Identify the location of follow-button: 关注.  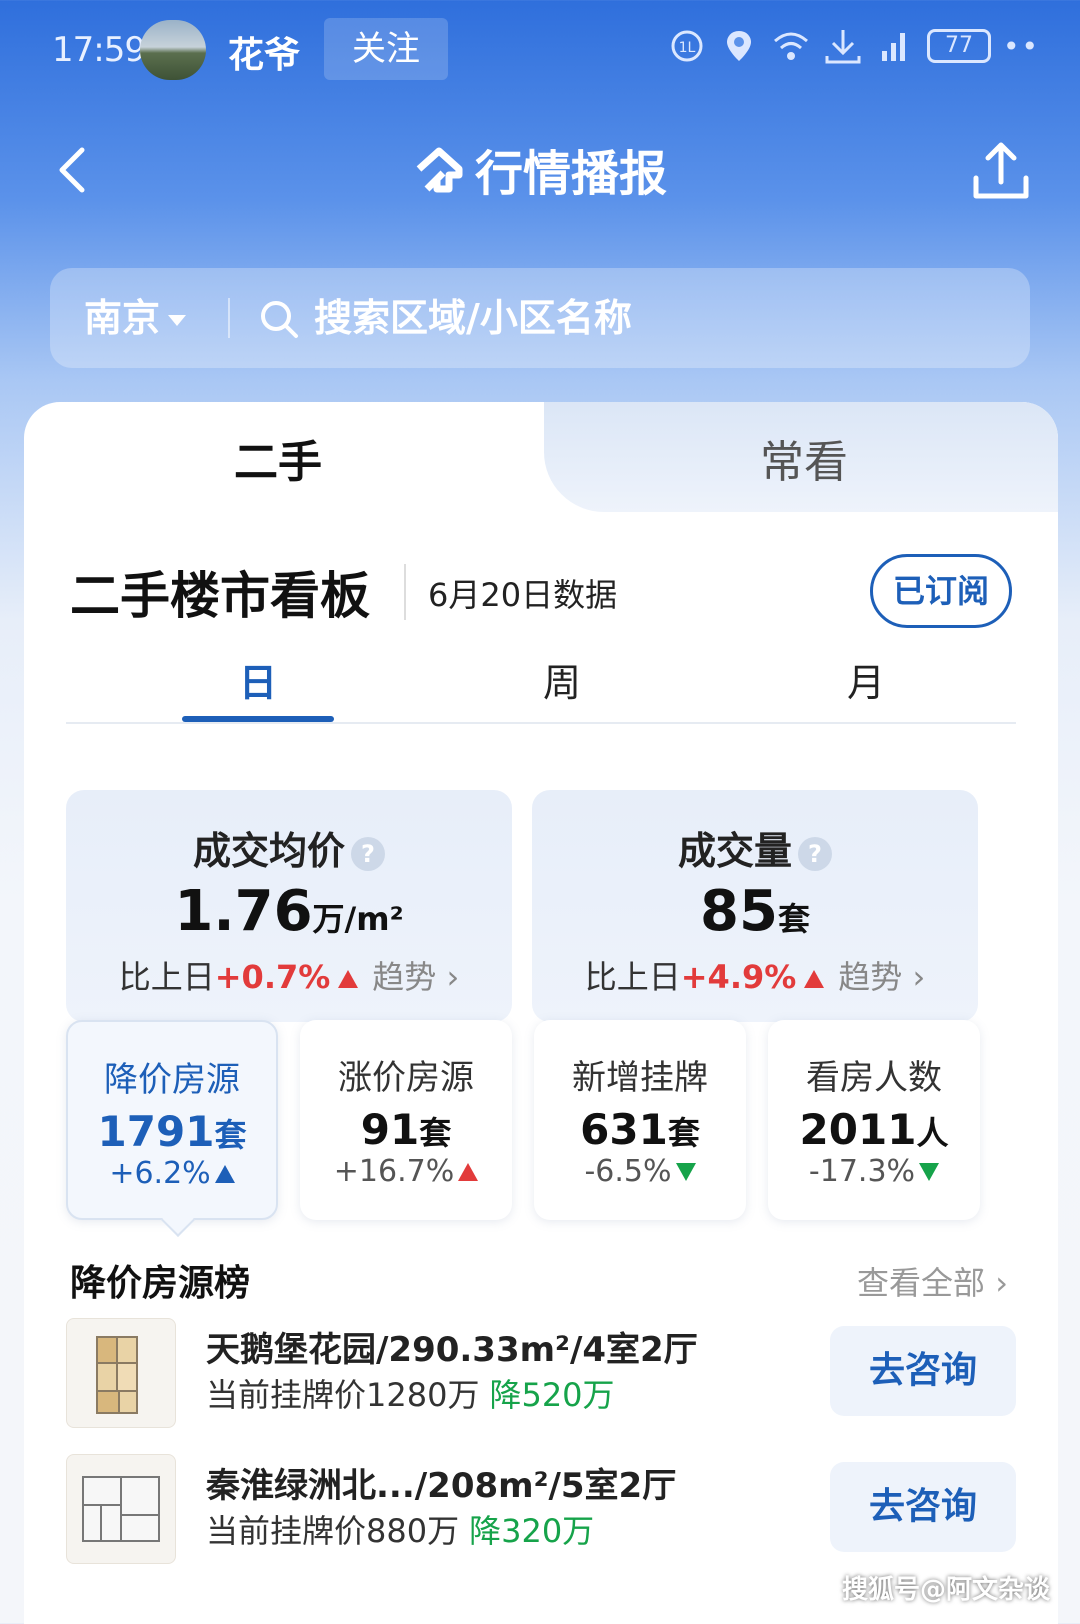
(386, 49).